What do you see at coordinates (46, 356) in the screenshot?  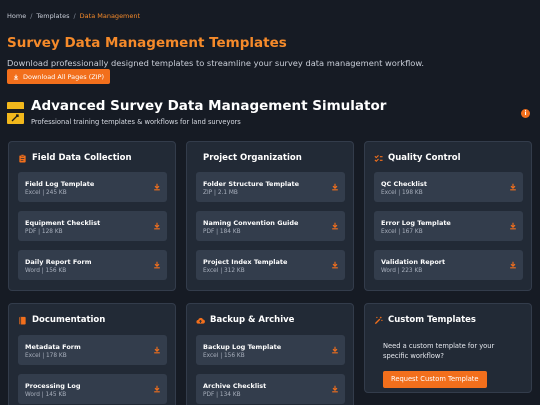 I see `template-meta: Excel | 178 KB` at bounding box center [46, 356].